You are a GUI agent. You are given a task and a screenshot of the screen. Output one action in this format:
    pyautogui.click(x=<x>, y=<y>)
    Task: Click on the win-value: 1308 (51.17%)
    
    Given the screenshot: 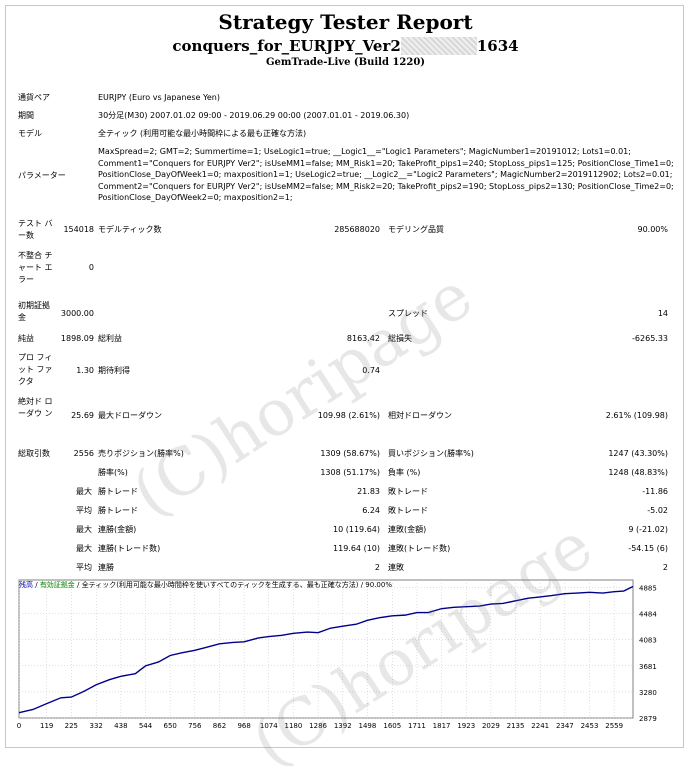 What is the action you would take?
    pyautogui.click(x=350, y=472)
    